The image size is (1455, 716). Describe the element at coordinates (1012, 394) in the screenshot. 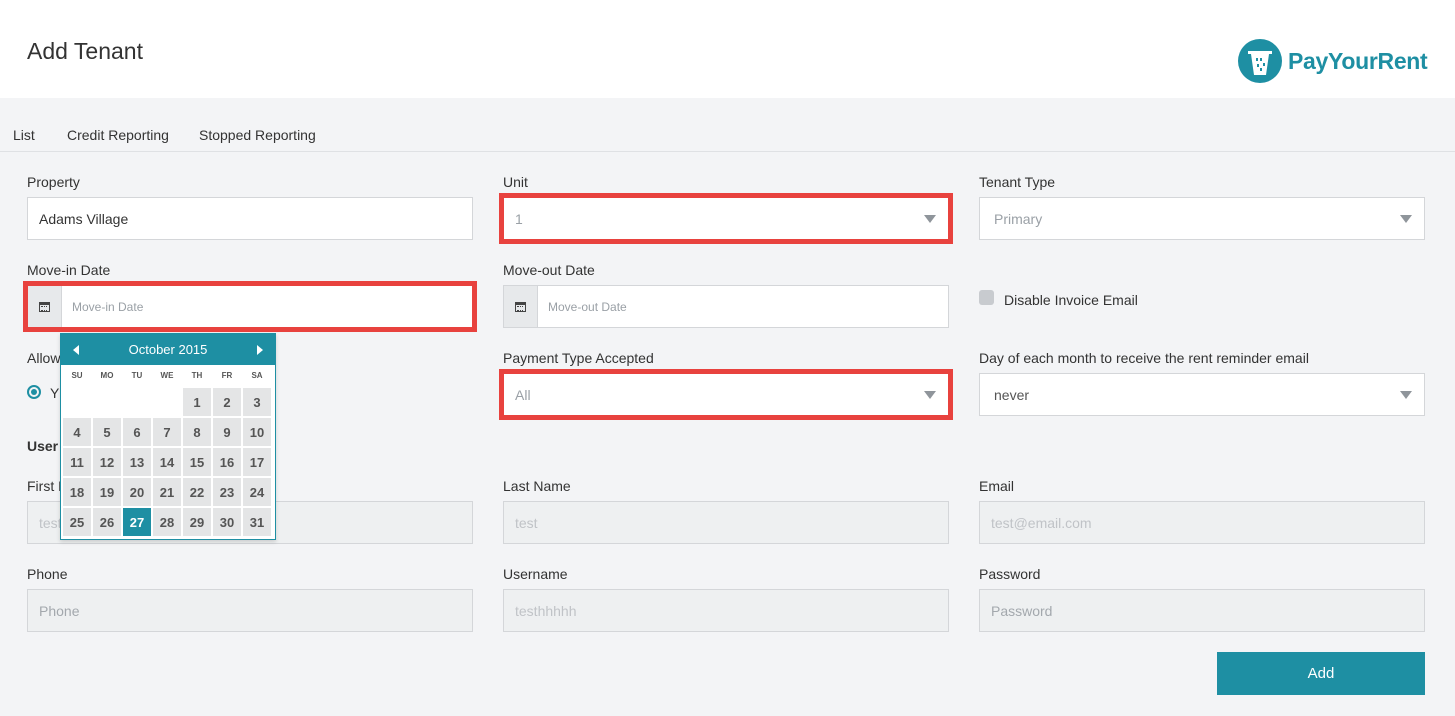

I see `reminder-day-value: never` at that location.